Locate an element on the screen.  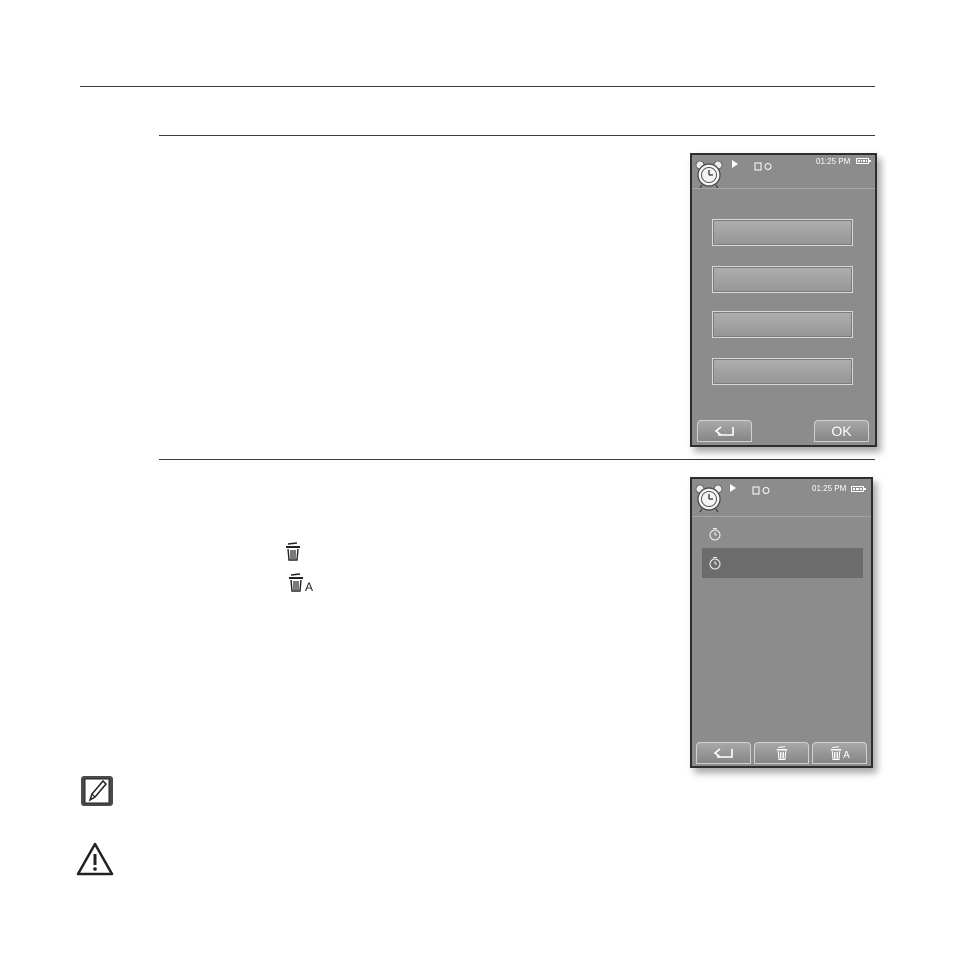
delete-all-button: A is located at coordinates (839, 753).